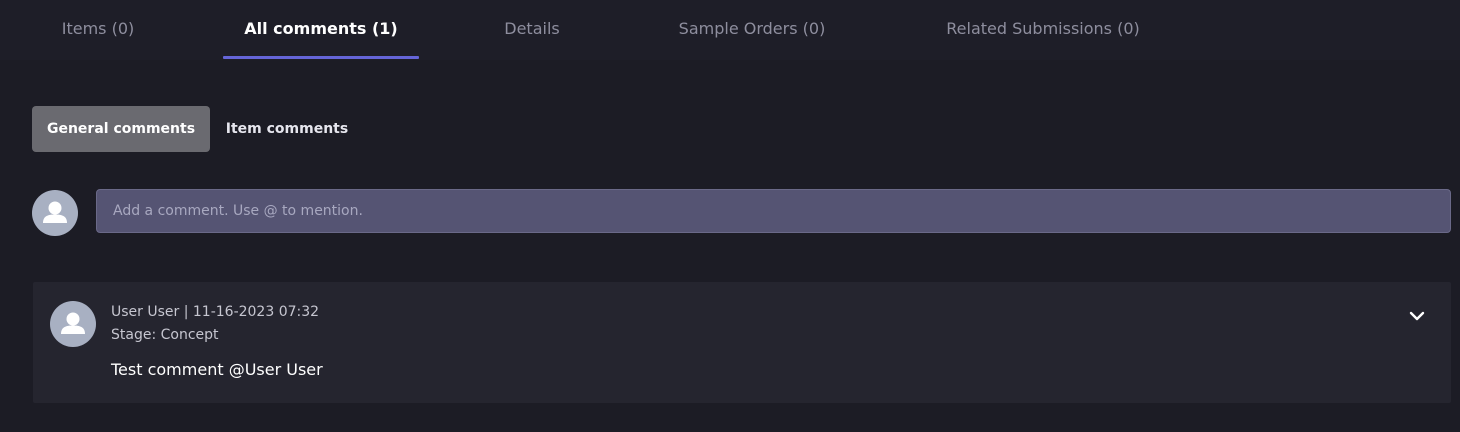 Image resolution: width=1460 pixels, height=432 pixels. Describe the element at coordinates (215, 312) in the screenshot. I see `comment-author-date: User User | 11-16-2023 07:32` at that location.